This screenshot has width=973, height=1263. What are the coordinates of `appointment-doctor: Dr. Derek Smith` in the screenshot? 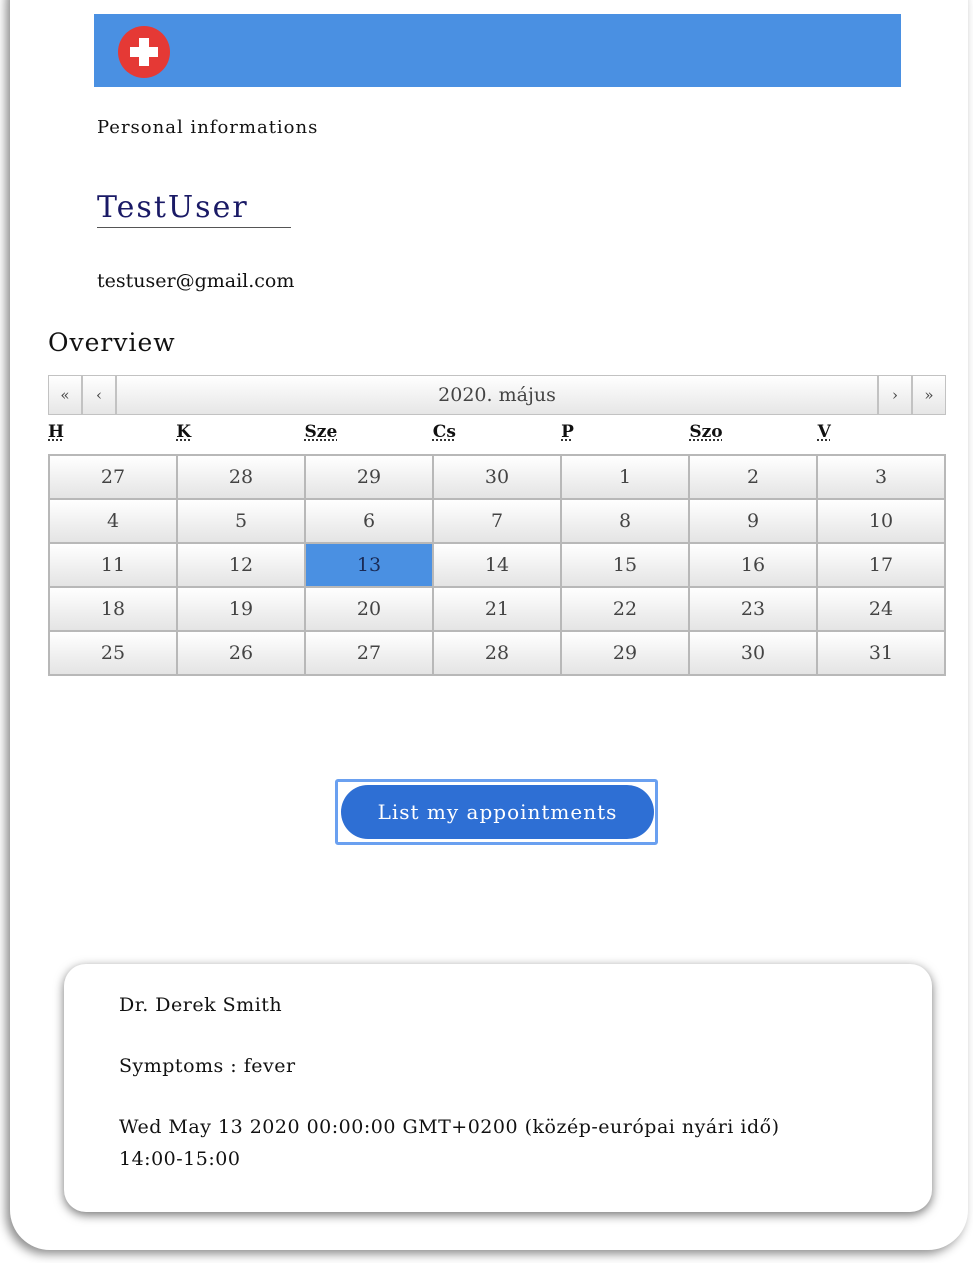 It's located at (201, 1005).